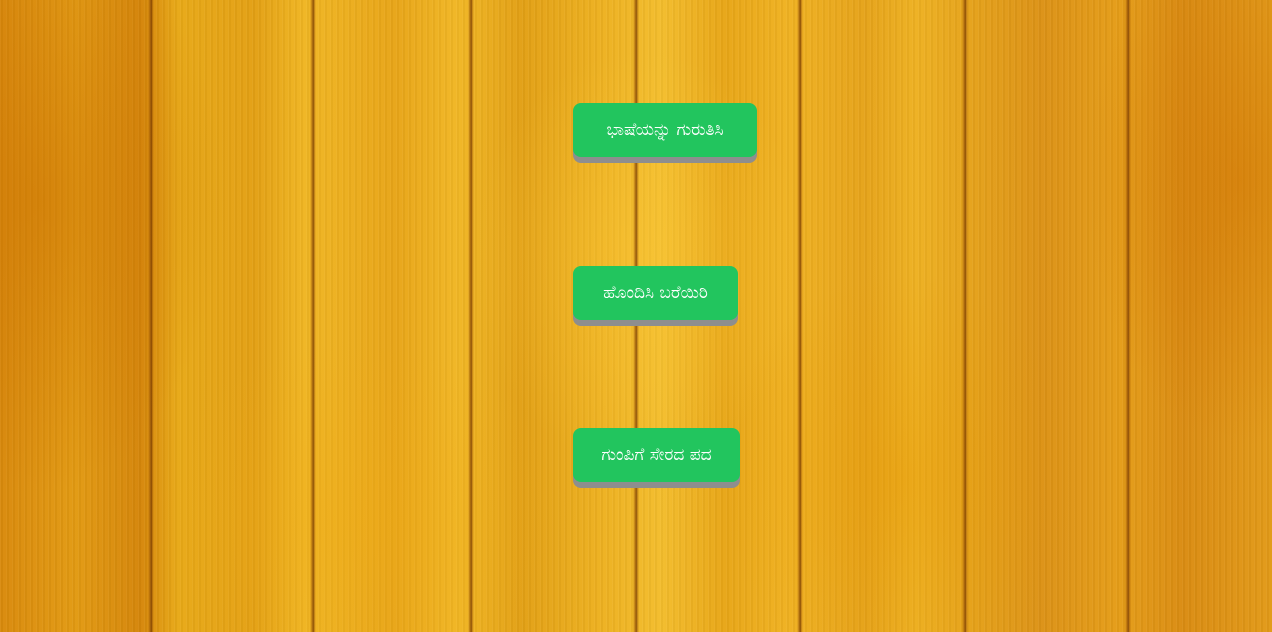 The image size is (1272, 632). Describe the element at coordinates (656, 455) in the screenshot. I see `odd-word-out-button: ಗುಂಪಿಗೆ ಸೇರದ ಪದ` at that location.